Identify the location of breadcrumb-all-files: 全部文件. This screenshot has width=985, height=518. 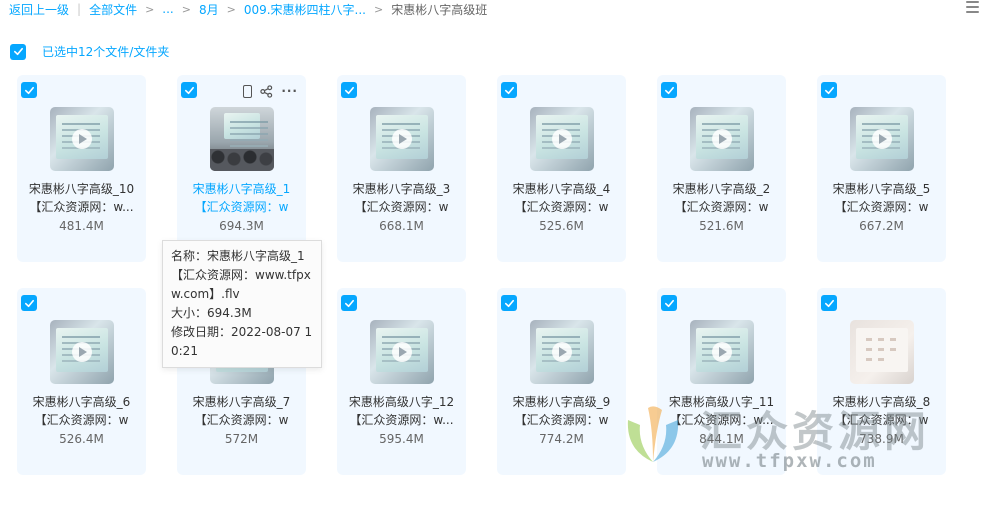
(113, 9).